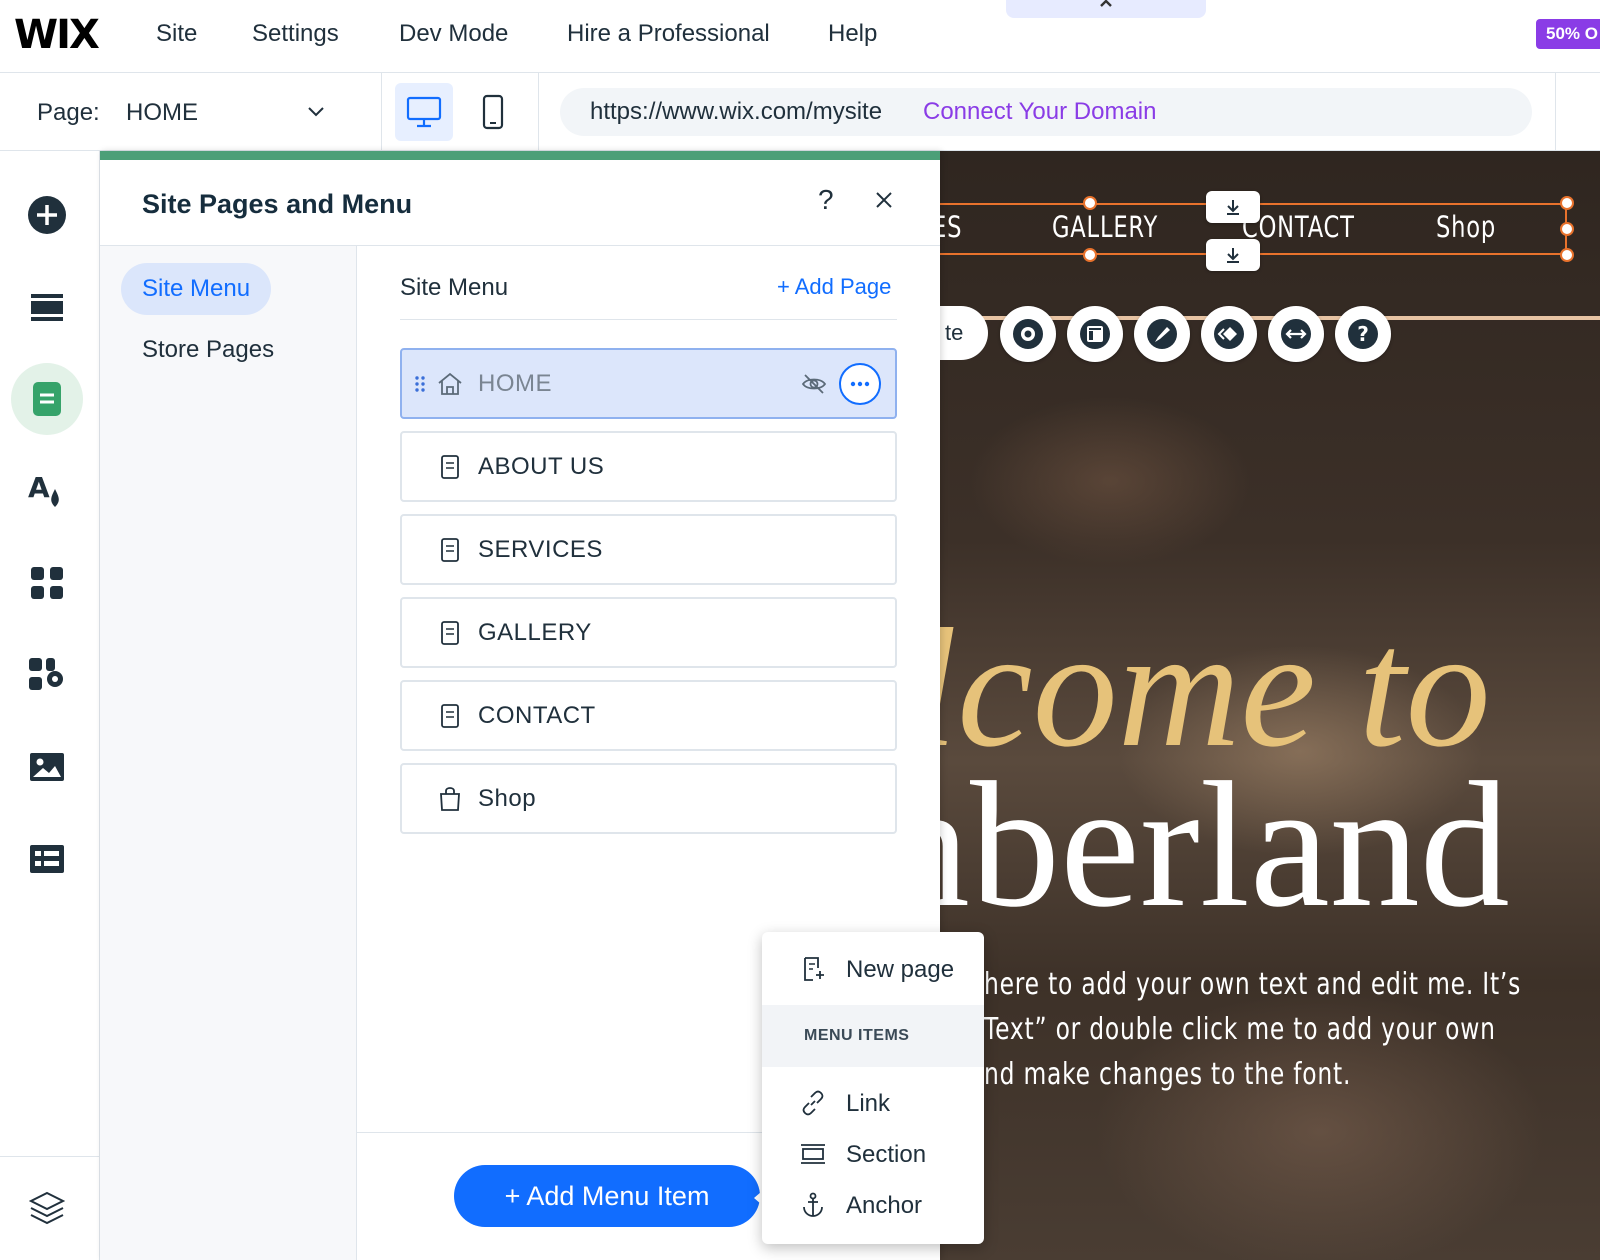  I want to click on mobile-icon, so click(493, 112).